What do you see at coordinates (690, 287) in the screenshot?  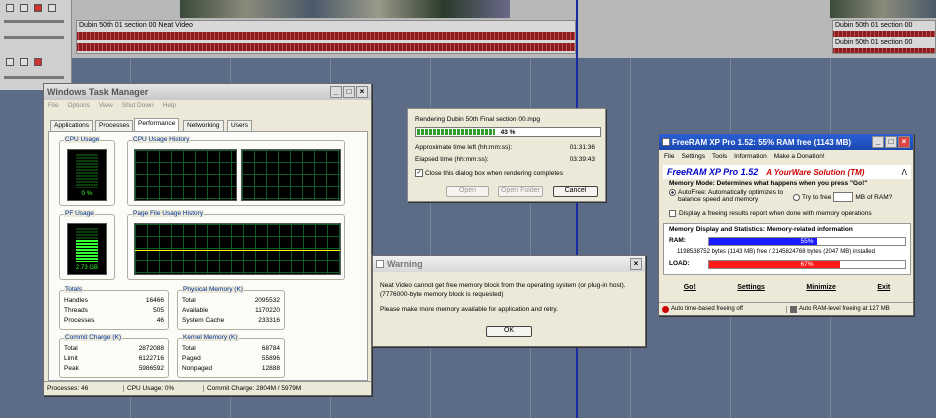 I see `go-button: Go!` at bounding box center [690, 287].